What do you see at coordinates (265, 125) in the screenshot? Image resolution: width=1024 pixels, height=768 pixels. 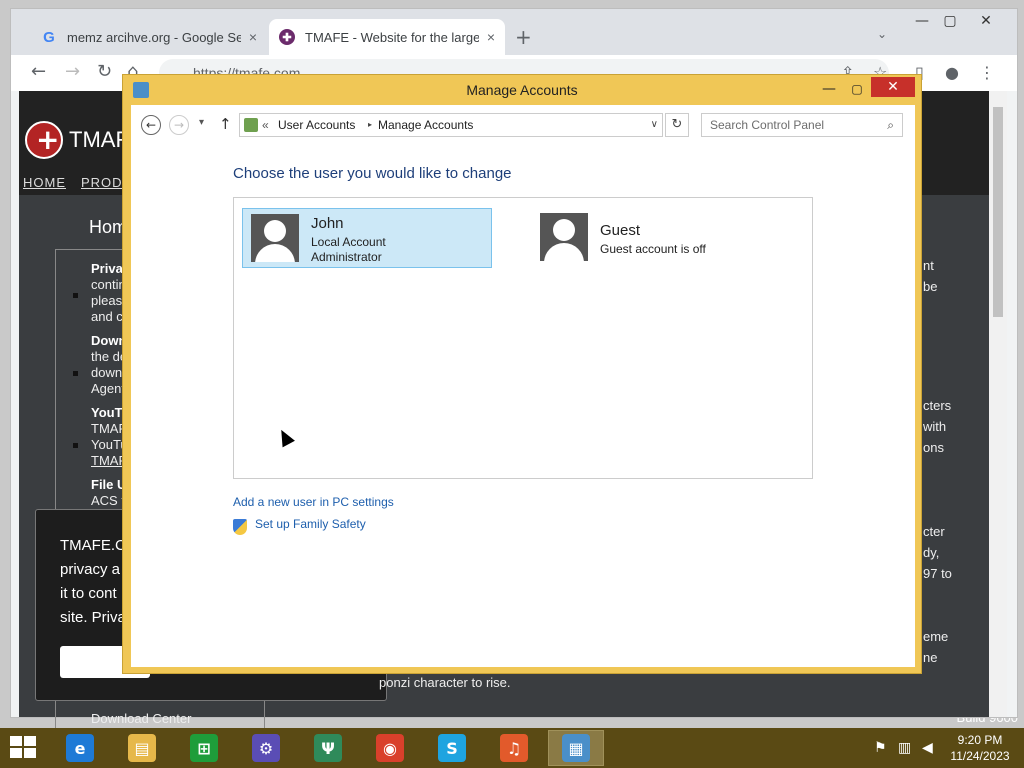 I see `chevron-left-icon: «` at bounding box center [265, 125].